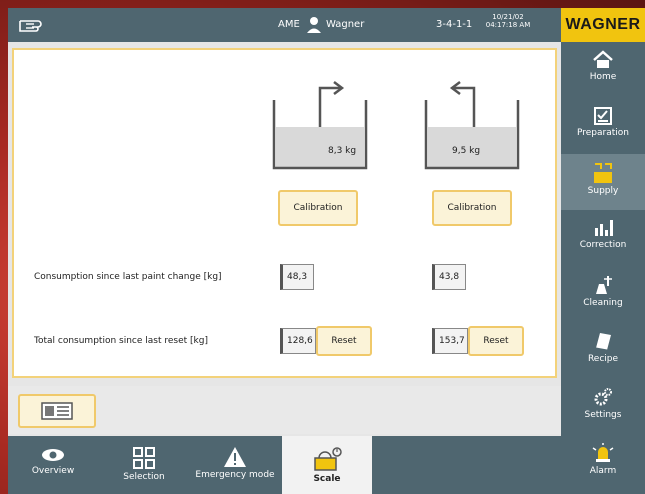  Describe the element at coordinates (603, 245) in the screenshot. I see `sidebar-item-label: Correction` at that location.